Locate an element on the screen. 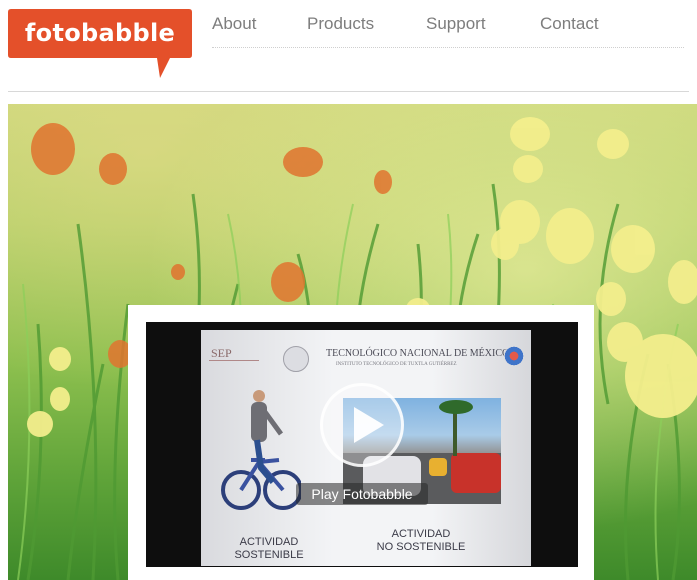 This screenshot has width=697, height=580. left-caption: ACTIVIDAD SOSTENIBLE is located at coordinates (269, 548).